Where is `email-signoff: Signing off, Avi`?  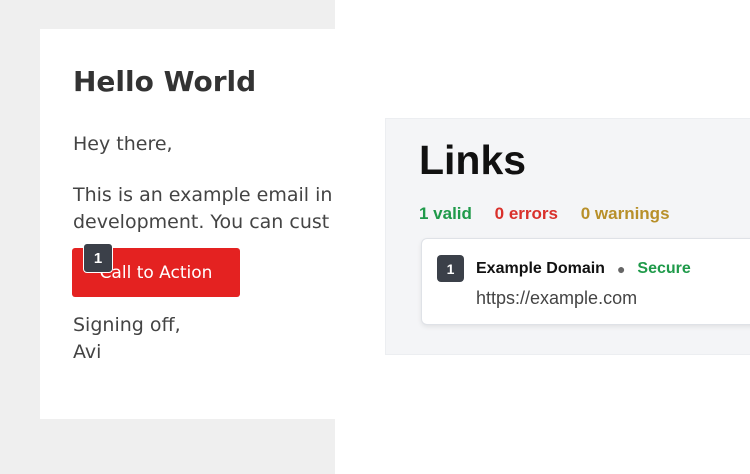 email-signoff: Signing off, Avi is located at coordinates (127, 339).